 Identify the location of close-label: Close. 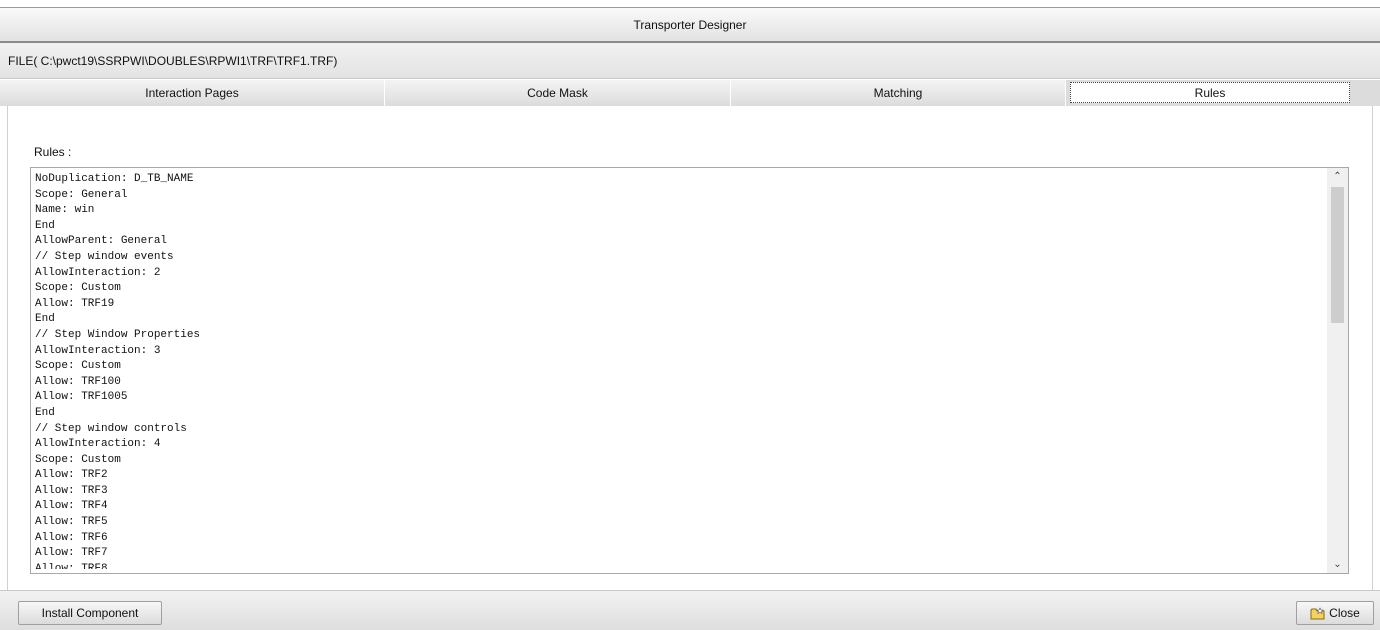
(1344, 613).